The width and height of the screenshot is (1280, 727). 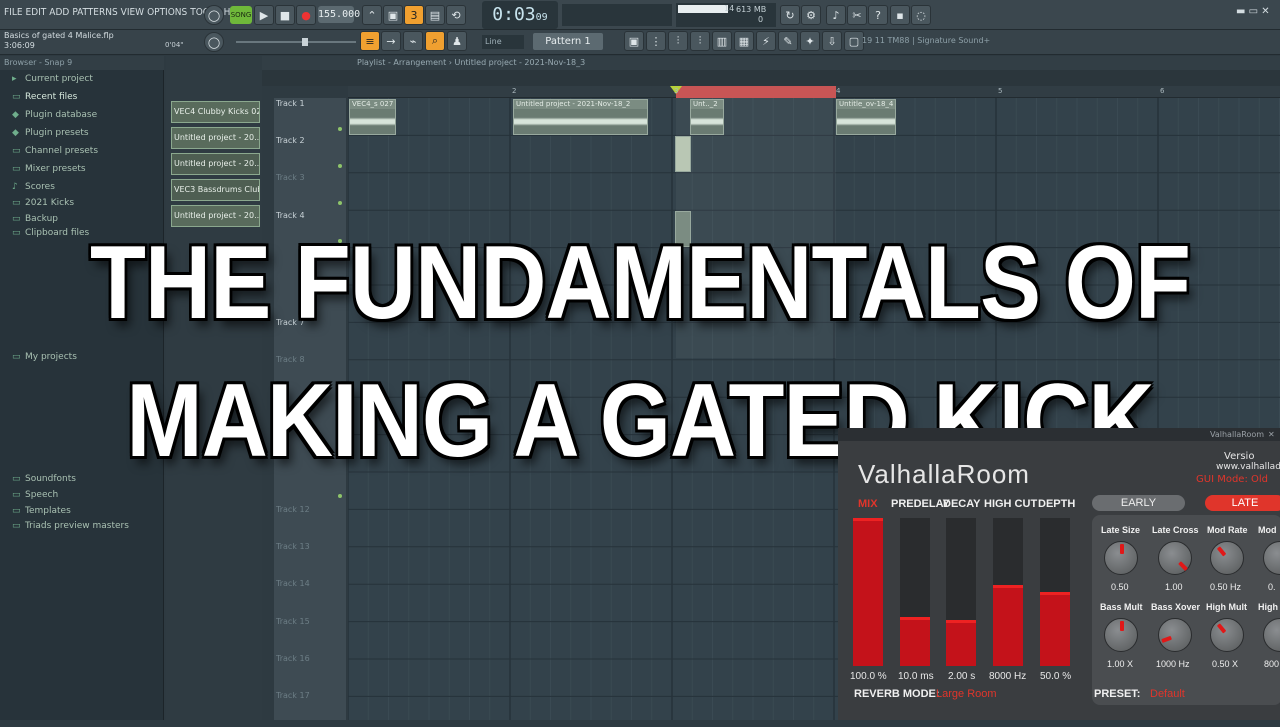 What do you see at coordinates (456, 15) in the screenshot?
I see `loop-record-icon: ⟲` at bounding box center [456, 15].